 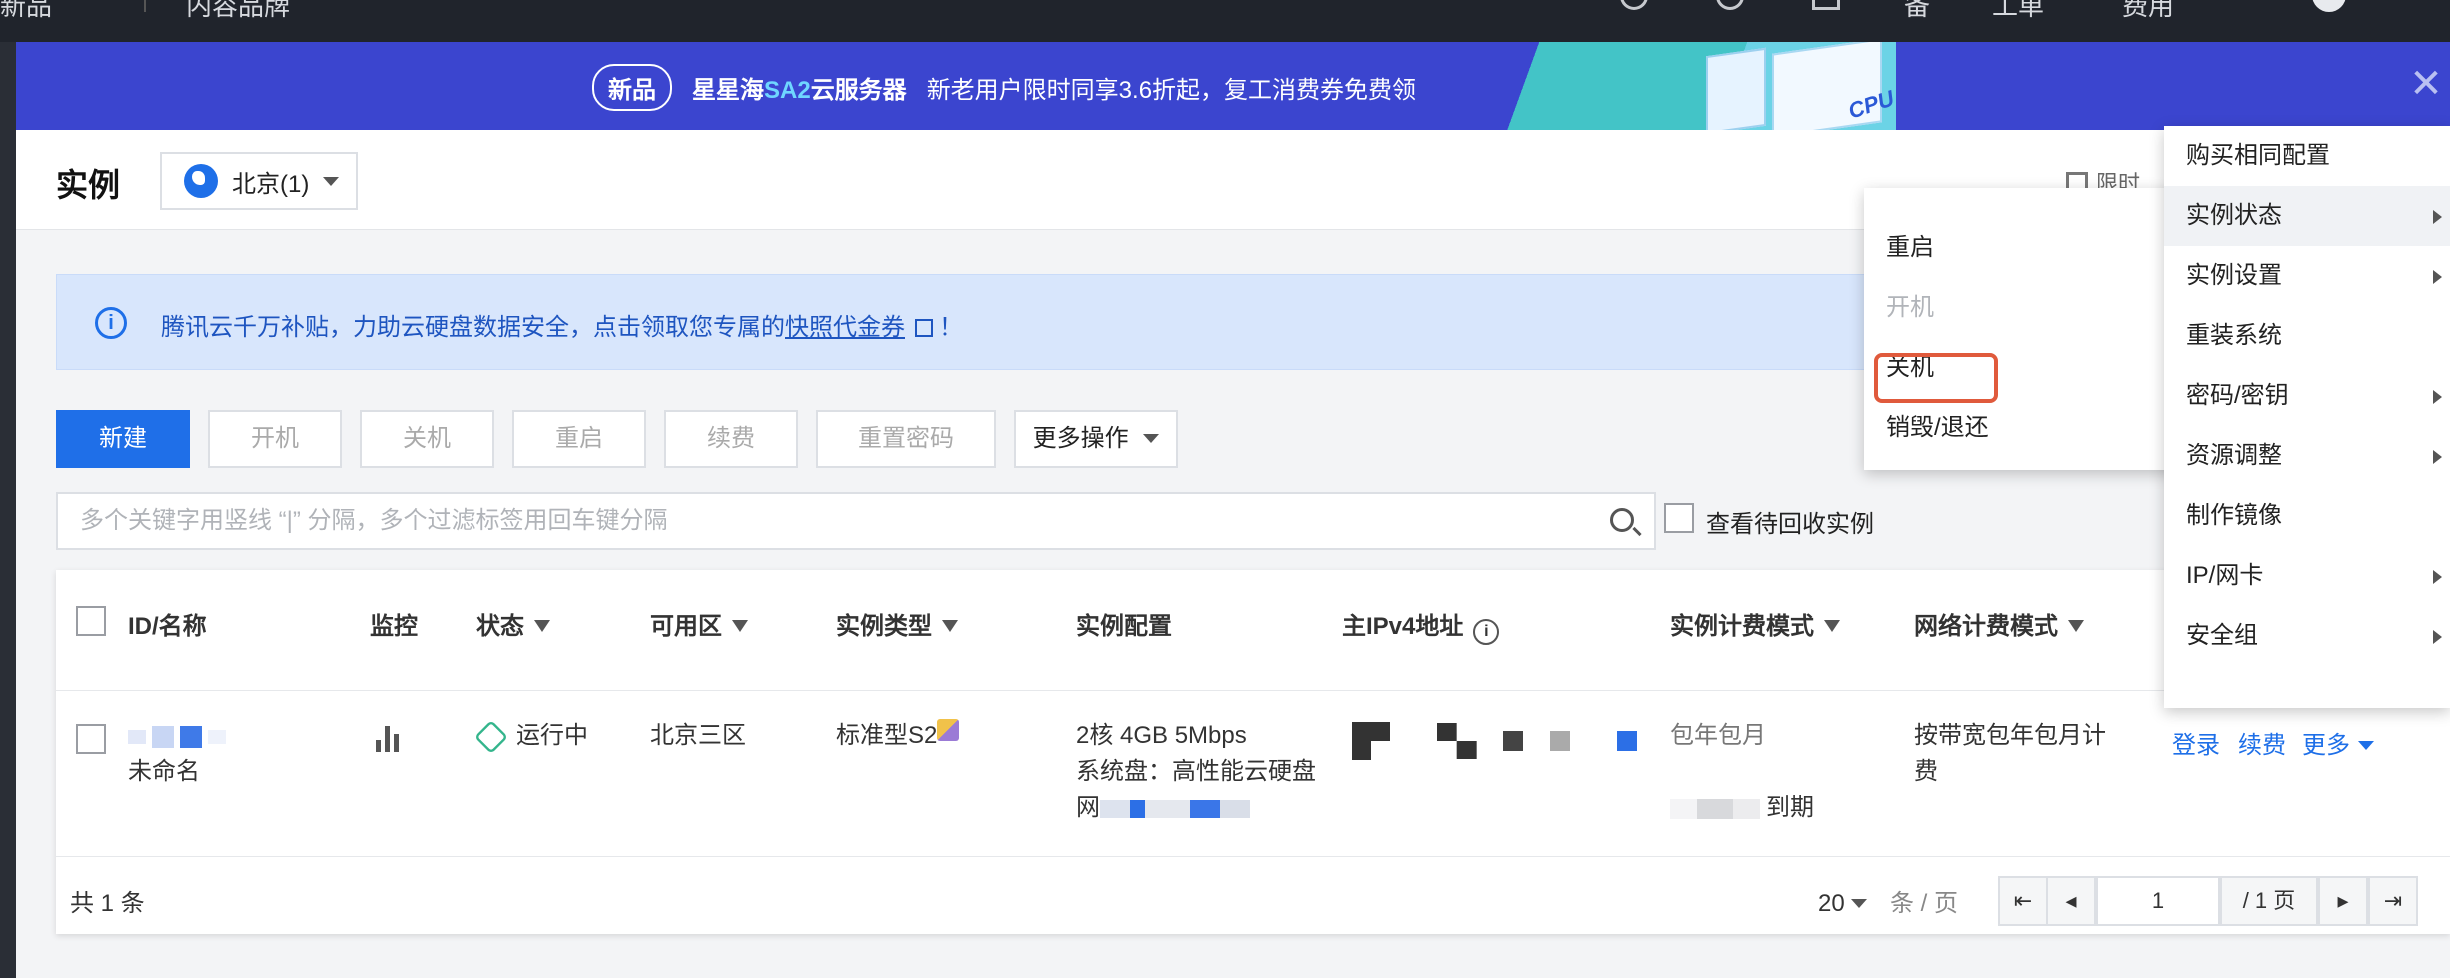 What do you see at coordinates (123, 439) in the screenshot?
I see `new-button: 新建` at bounding box center [123, 439].